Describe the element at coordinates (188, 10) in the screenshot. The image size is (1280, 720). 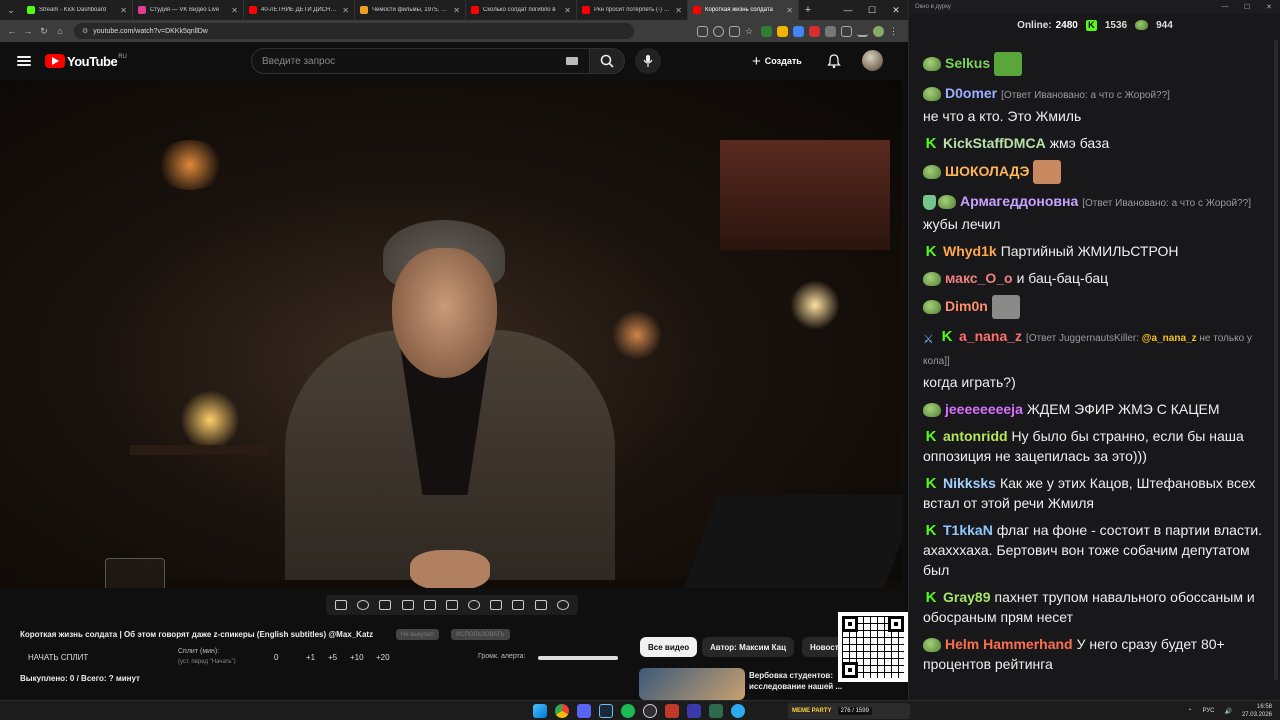
I see `browser-tab: Студия — VK Видео Live ✕` at that location.